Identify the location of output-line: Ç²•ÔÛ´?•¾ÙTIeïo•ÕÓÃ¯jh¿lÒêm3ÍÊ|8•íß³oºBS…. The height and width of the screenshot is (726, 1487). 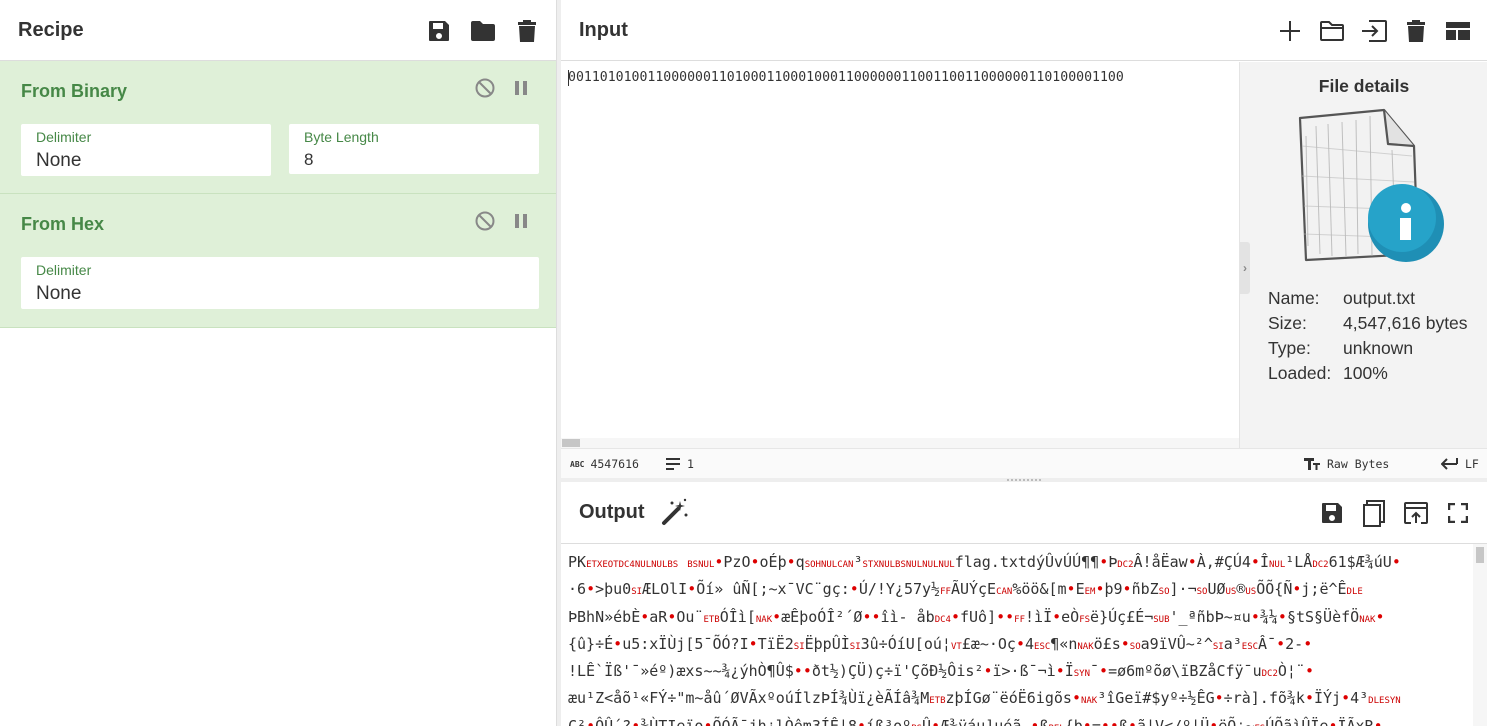
(1016, 720).